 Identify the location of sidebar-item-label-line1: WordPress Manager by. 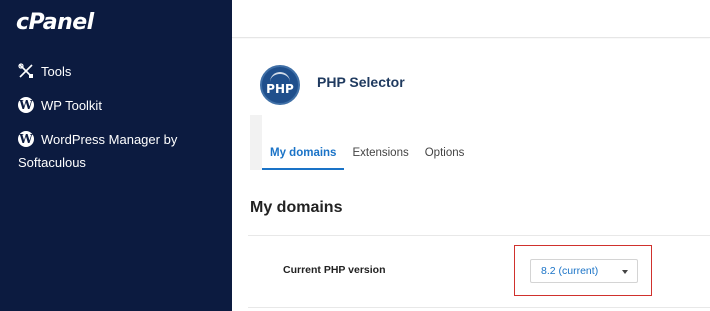
(109, 139).